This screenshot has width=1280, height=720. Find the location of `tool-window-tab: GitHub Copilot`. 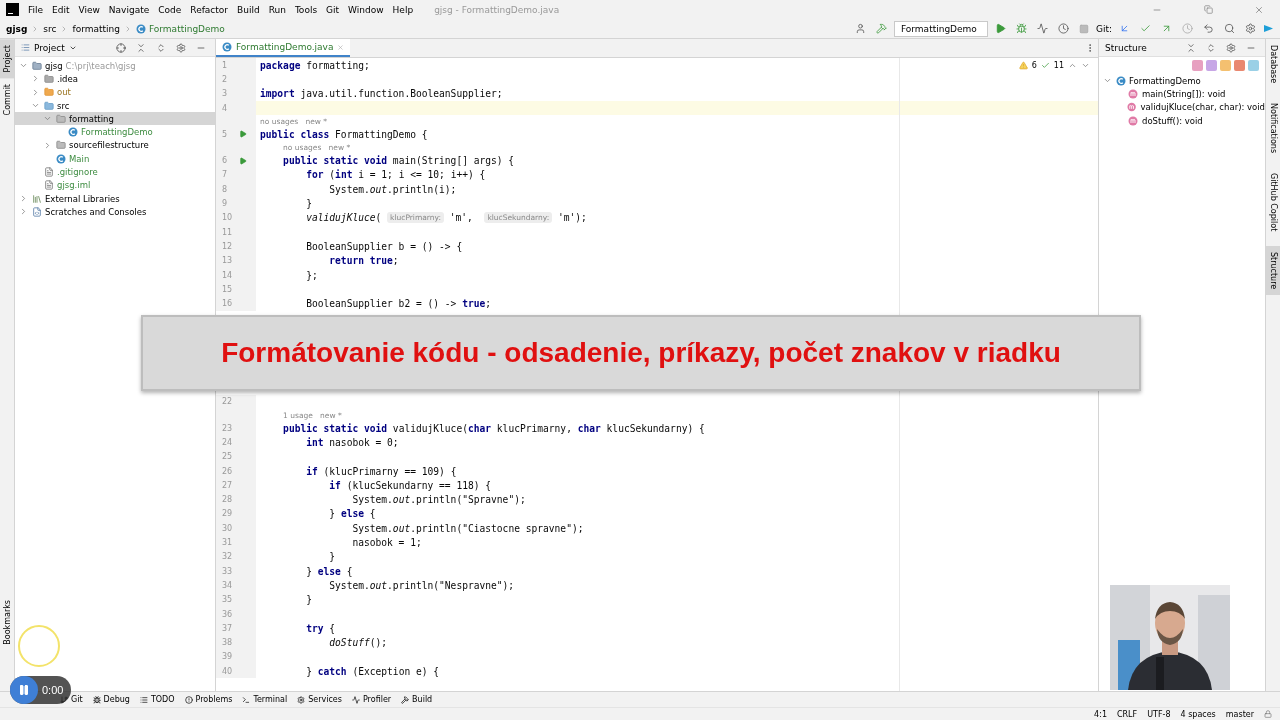

tool-window-tab: GitHub Copilot is located at coordinates (1273, 202).